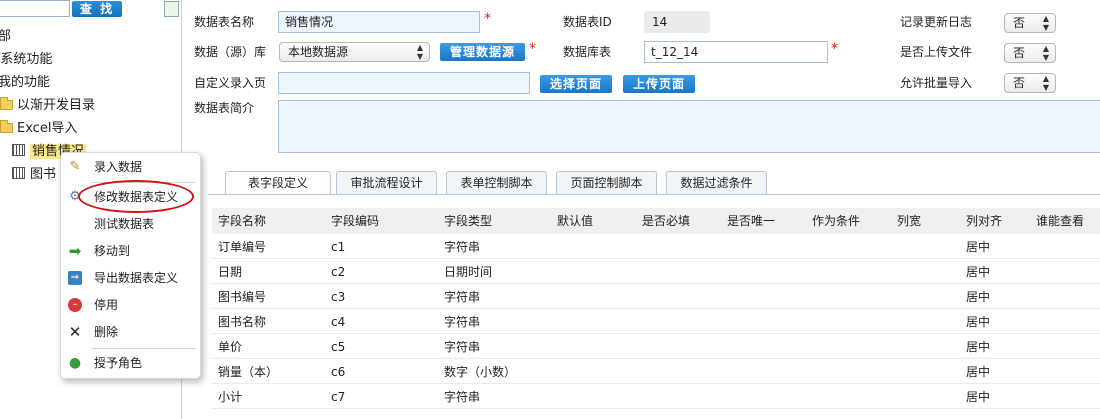 The height and width of the screenshot is (419, 1100). Describe the element at coordinates (654, 194) in the screenshot. I see `tab-divider` at that location.